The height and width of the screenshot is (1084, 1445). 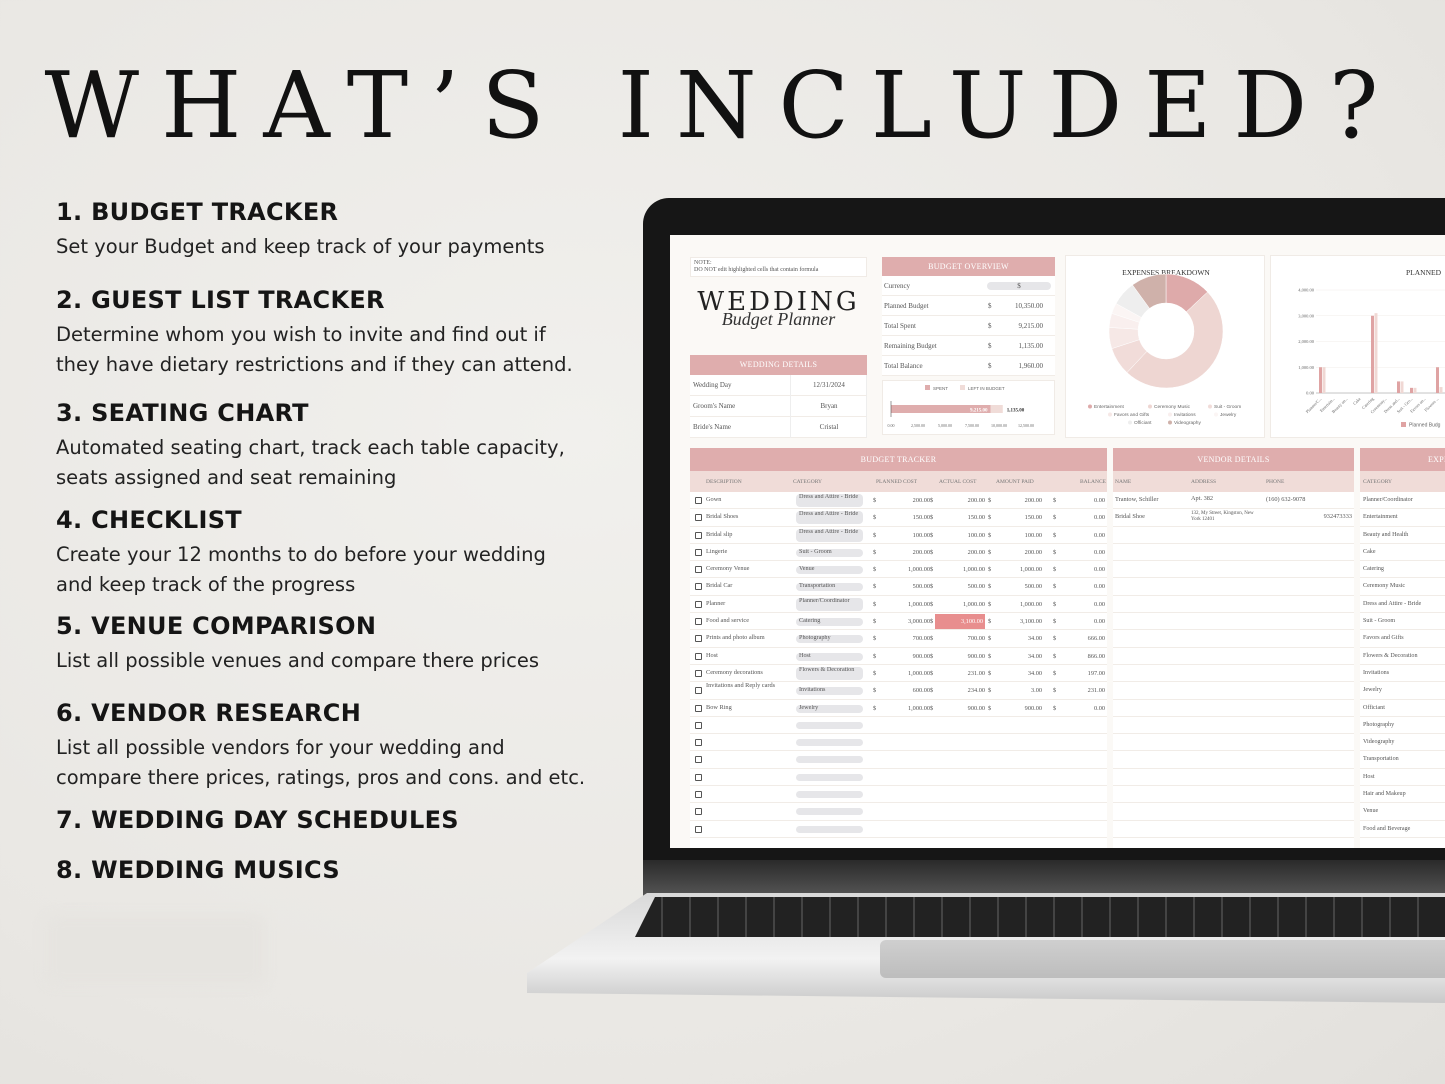 What do you see at coordinates (897, 482) in the screenshot?
I see `column-header: PLANNED COST` at bounding box center [897, 482].